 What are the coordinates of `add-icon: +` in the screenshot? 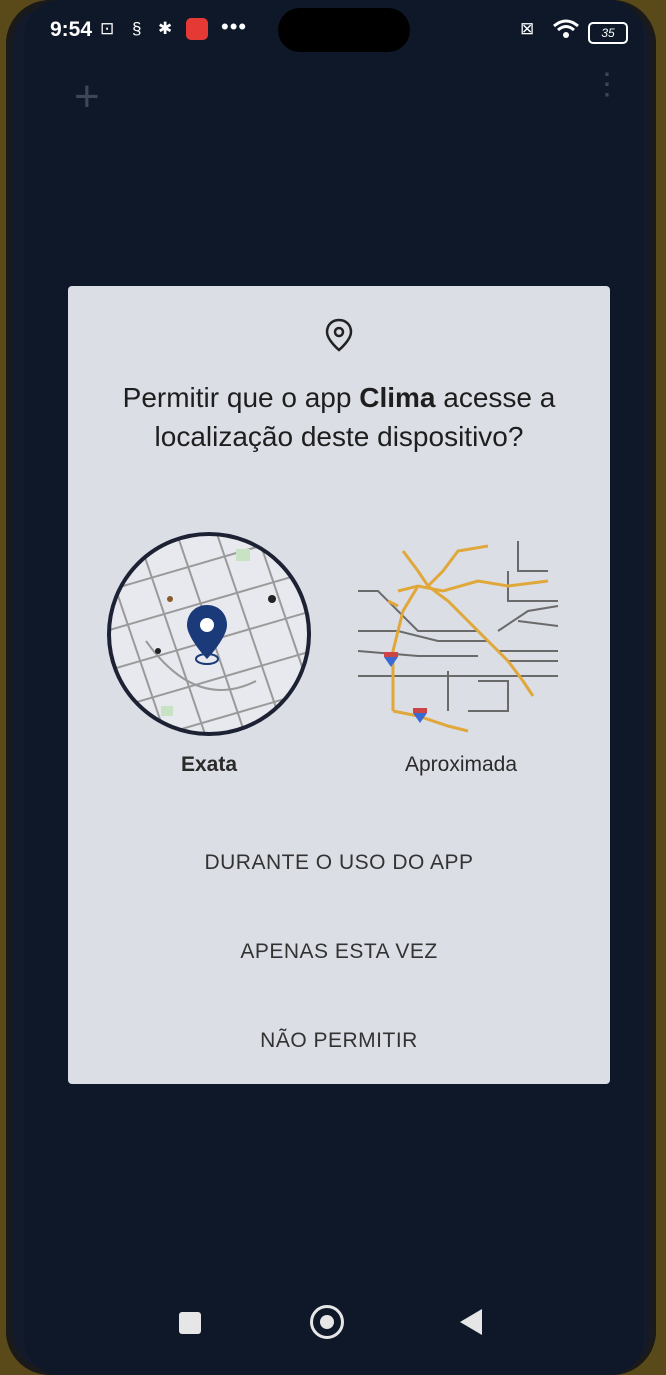 It's located at (87, 97).